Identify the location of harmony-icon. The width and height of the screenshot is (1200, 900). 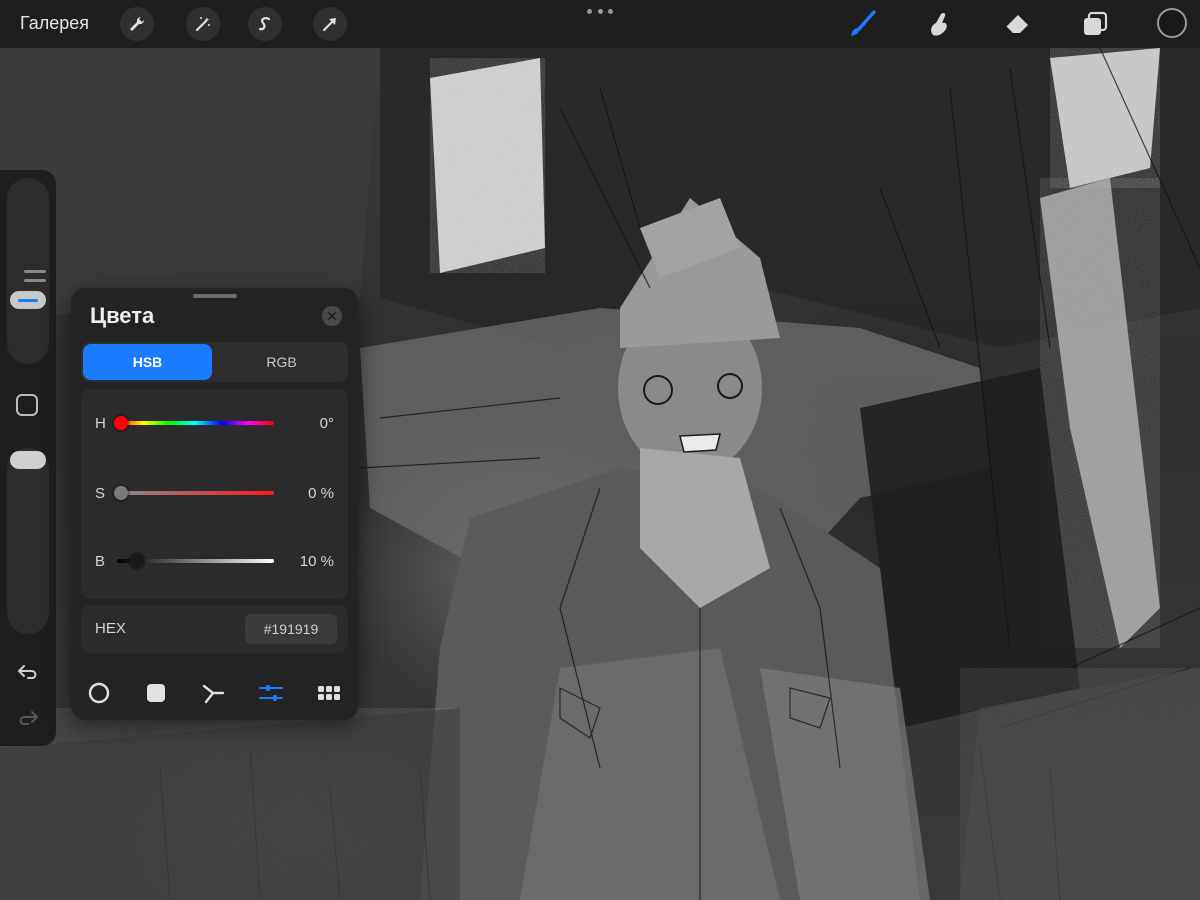
(213, 694).